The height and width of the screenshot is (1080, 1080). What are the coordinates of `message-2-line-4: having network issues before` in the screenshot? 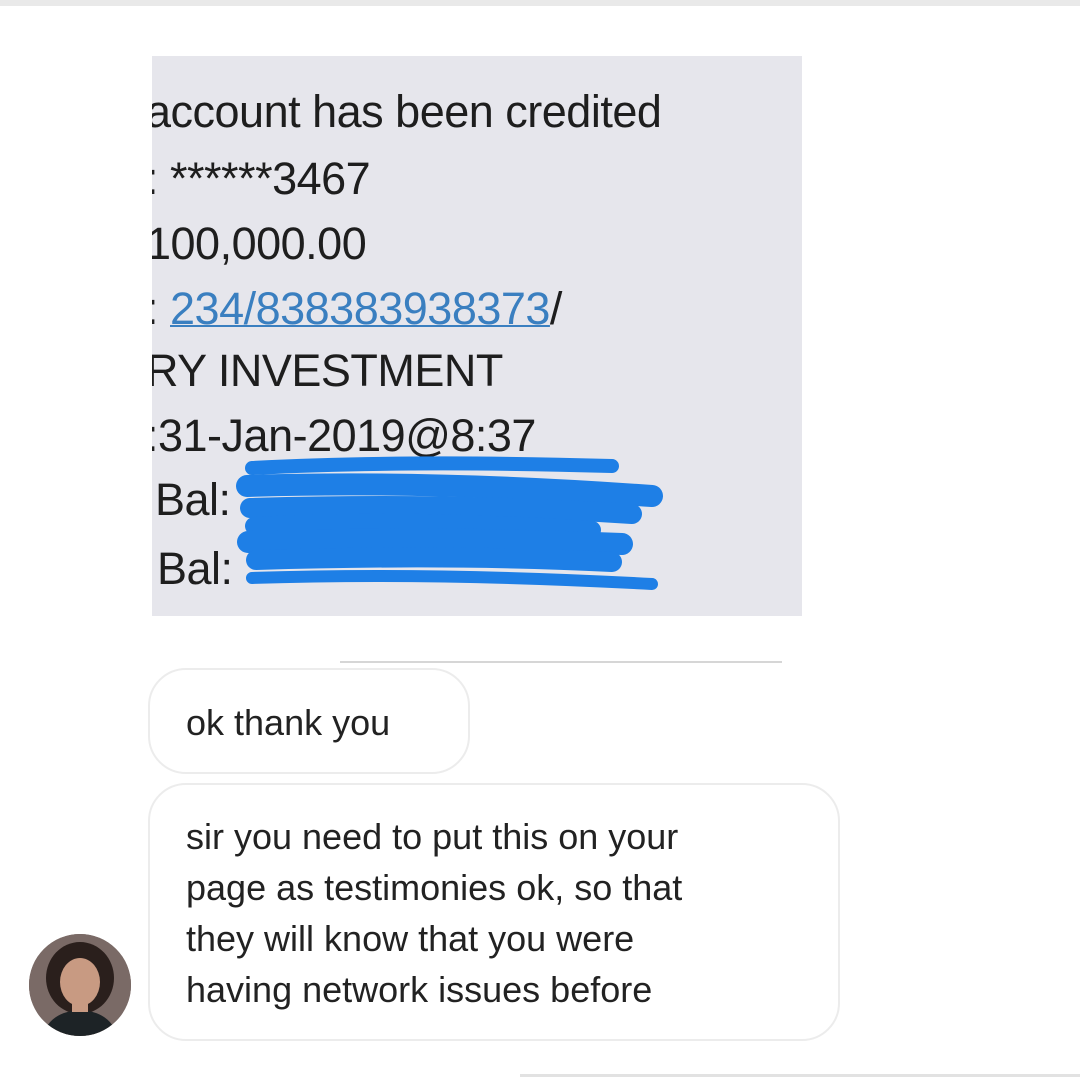 It's located at (419, 989).